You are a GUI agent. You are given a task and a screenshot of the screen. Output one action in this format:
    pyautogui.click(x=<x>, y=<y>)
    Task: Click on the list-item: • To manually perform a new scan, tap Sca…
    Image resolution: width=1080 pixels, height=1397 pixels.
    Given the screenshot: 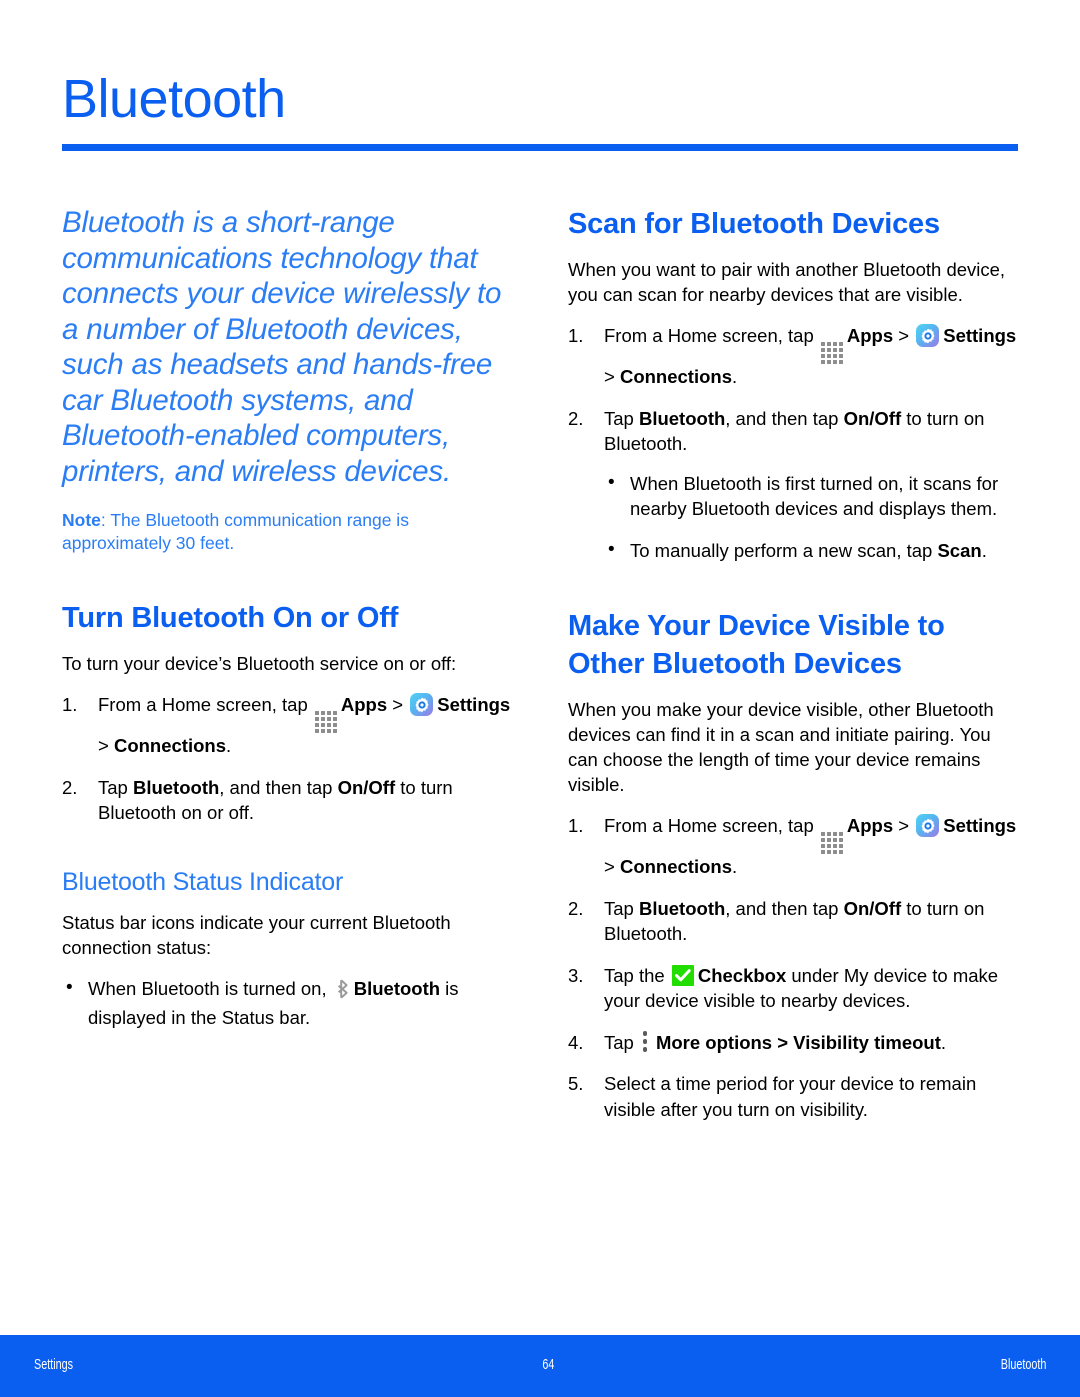 What is the action you would take?
    pyautogui.click(x=811, y=551)
    